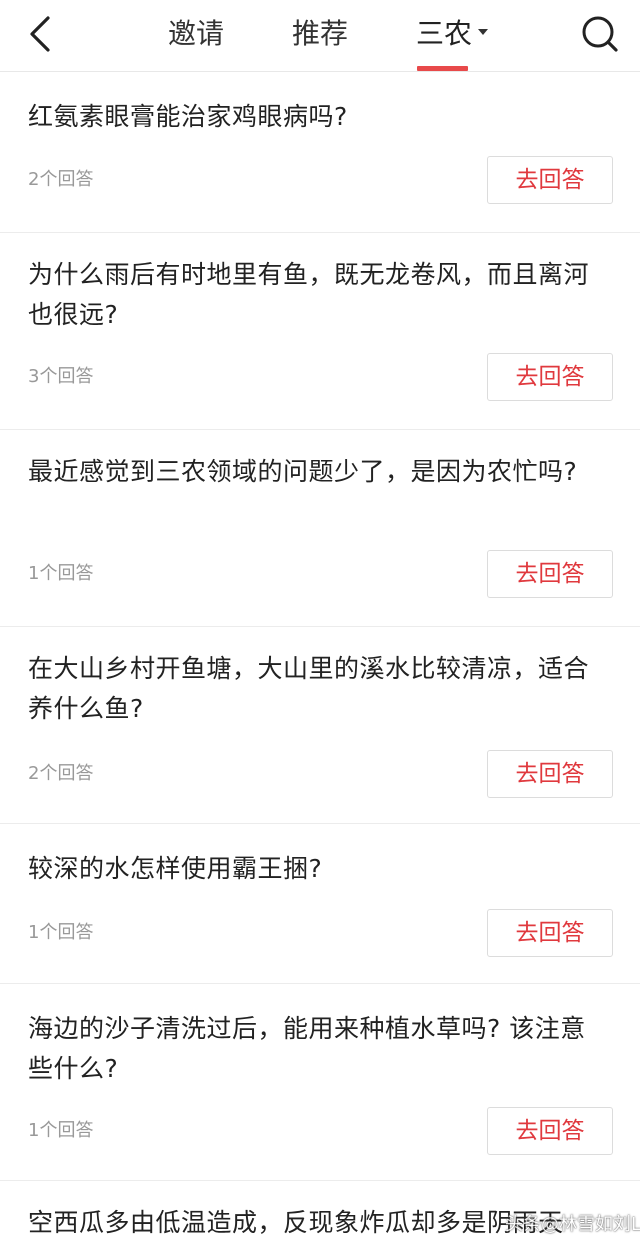  I want to click on tab-sannong-label: 三农, so click(444, 33).